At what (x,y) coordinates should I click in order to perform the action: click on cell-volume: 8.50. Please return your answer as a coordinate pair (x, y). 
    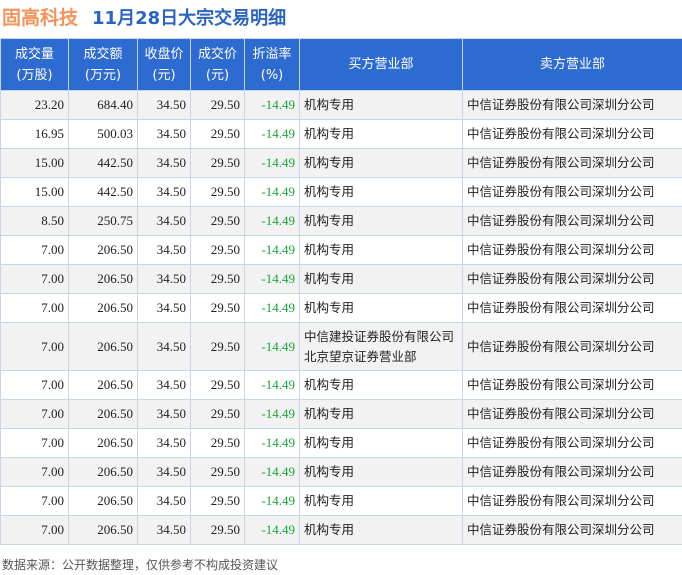
    Looking at the image, I should click on (34, 221).